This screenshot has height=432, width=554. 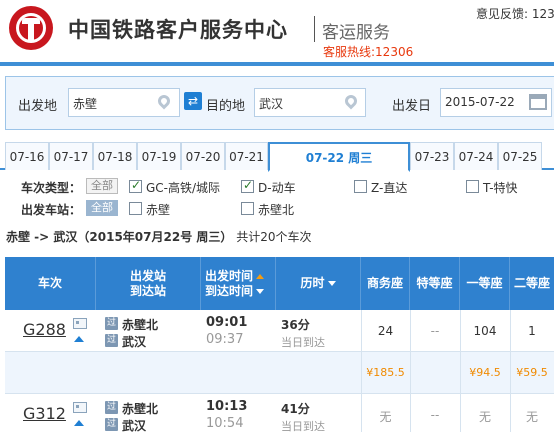 I want to click on from-label: 出发地, so click(x=38, y=106).